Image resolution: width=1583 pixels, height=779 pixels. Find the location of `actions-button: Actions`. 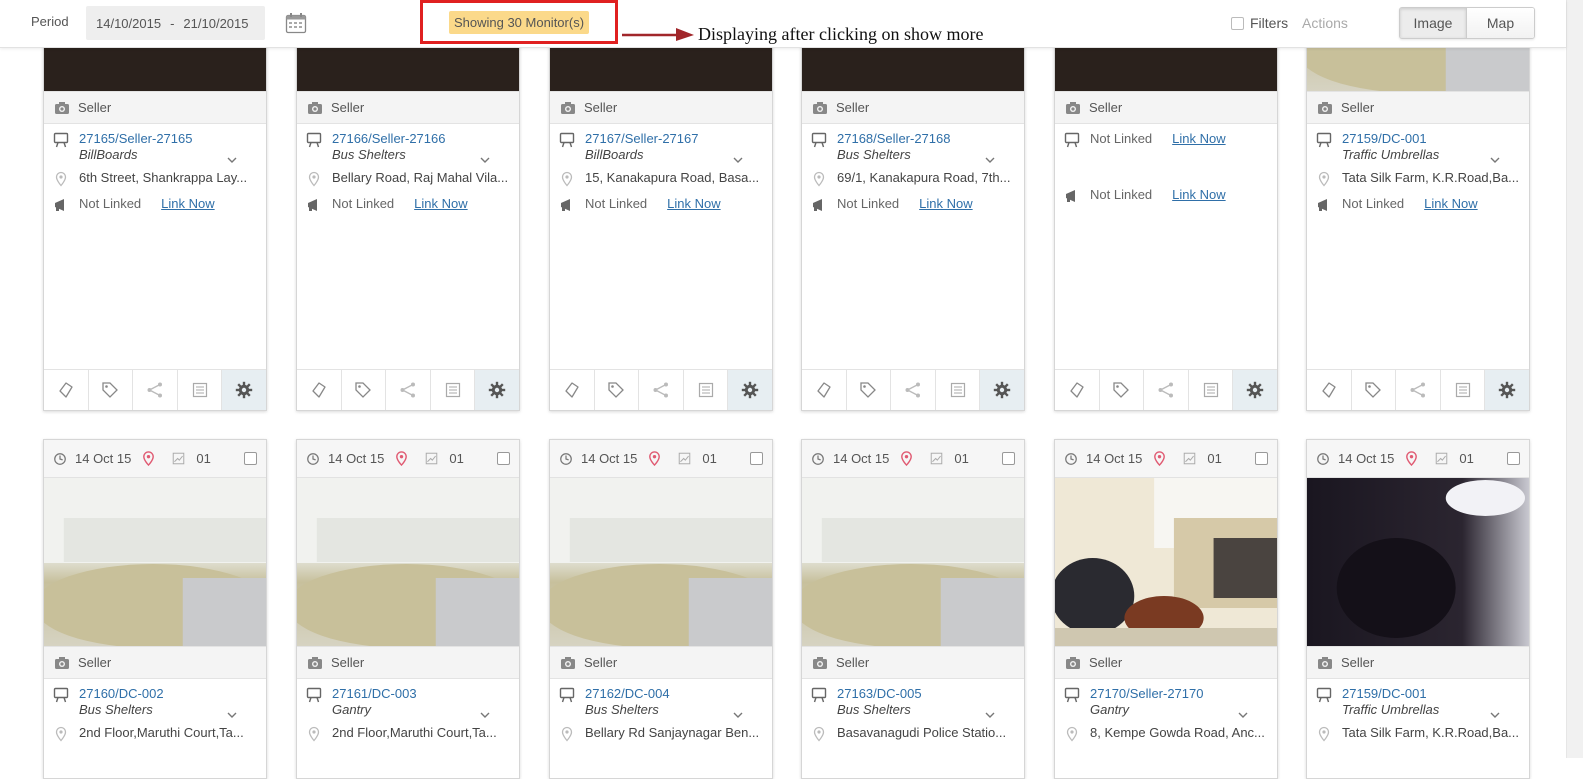

actions-button: Actions is located at coordinates (1325, 23).